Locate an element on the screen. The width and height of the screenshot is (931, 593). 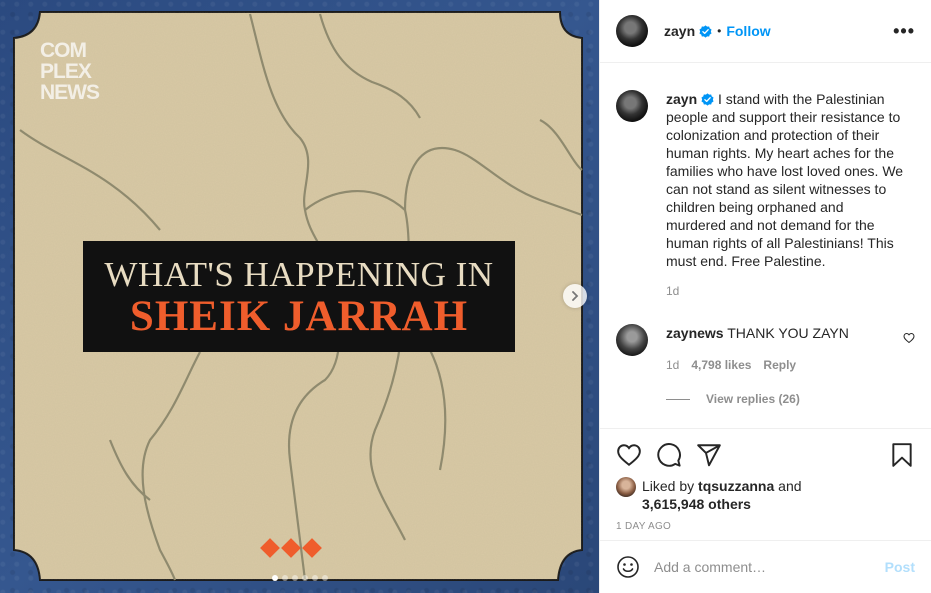
post-header: zayn • Follow ••• is located at coordinates (765, 31).